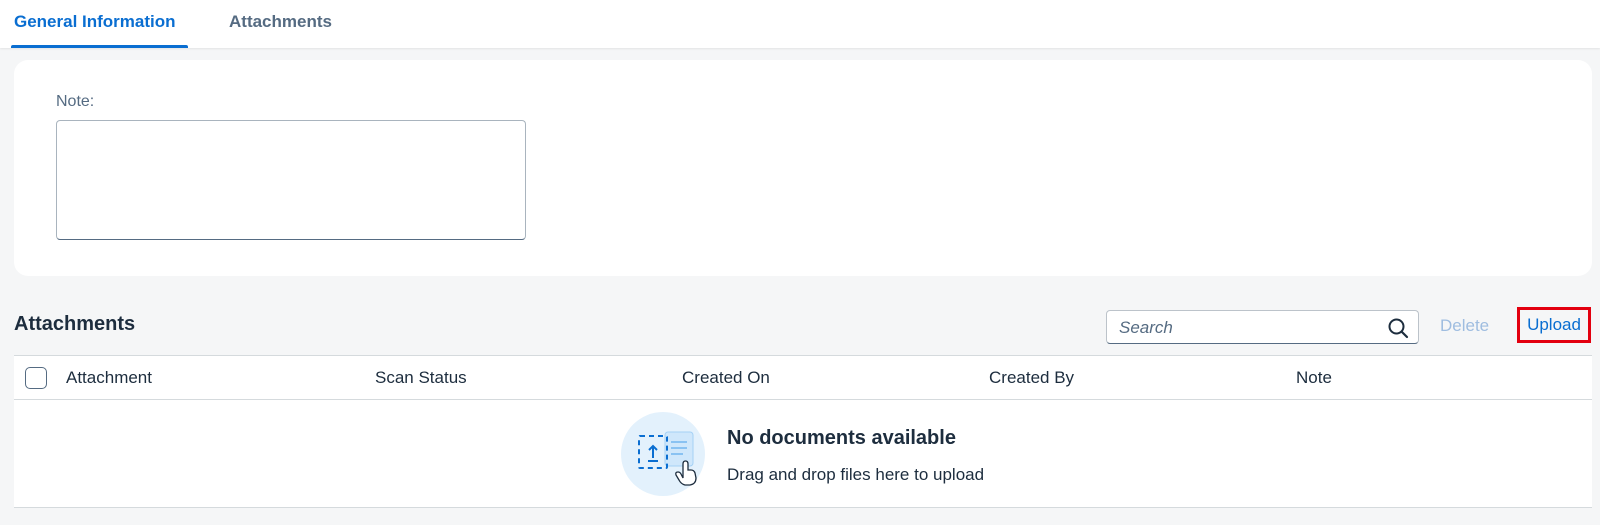 Image resolution: width=1600 pixels, height=525 pixels. I want to click on delete-button: Delete, so click(1464, 326).